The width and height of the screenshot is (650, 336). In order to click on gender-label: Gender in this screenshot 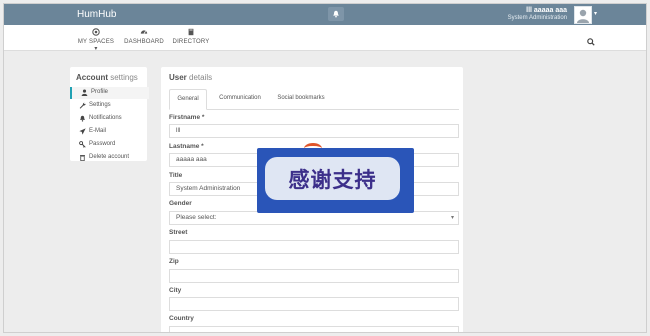, I will do `click(180, 203)`.